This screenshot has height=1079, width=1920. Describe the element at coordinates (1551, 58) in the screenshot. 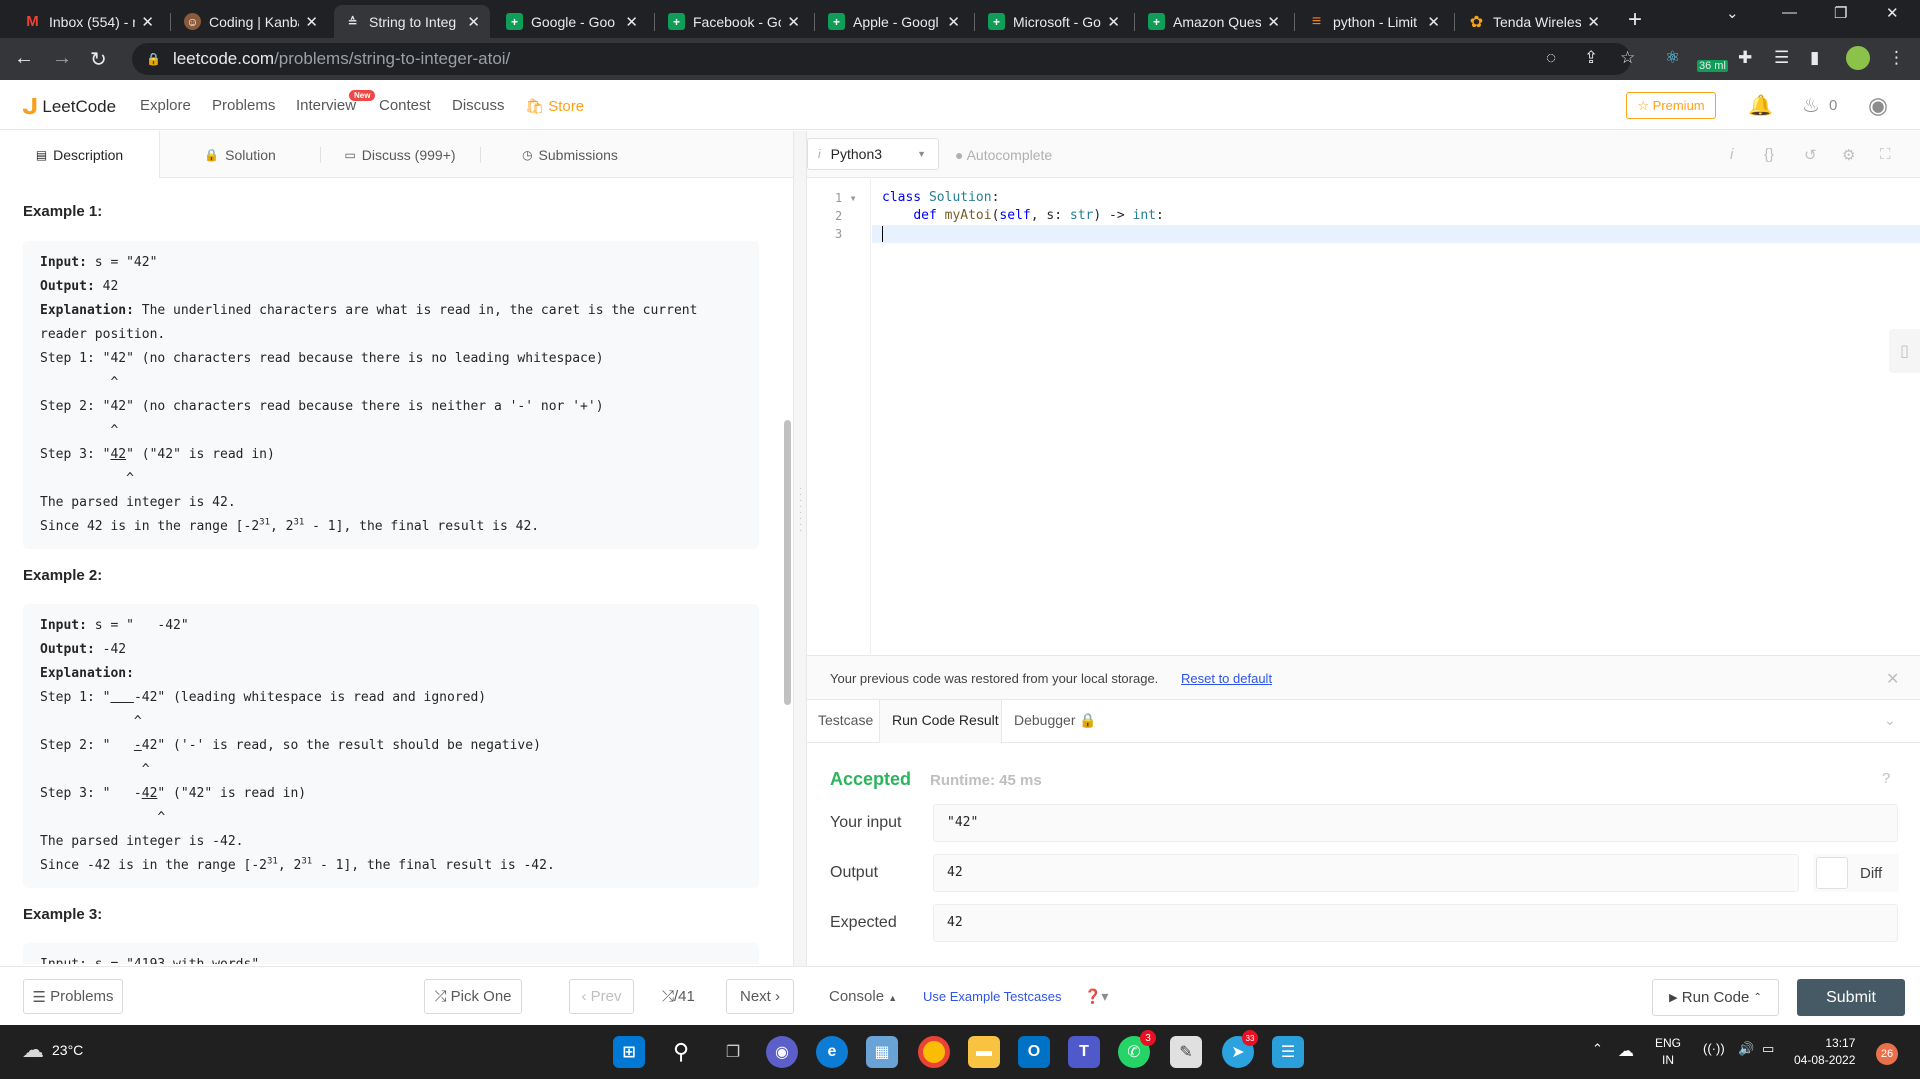

I see `eye-off-icon: ◌` at that location.